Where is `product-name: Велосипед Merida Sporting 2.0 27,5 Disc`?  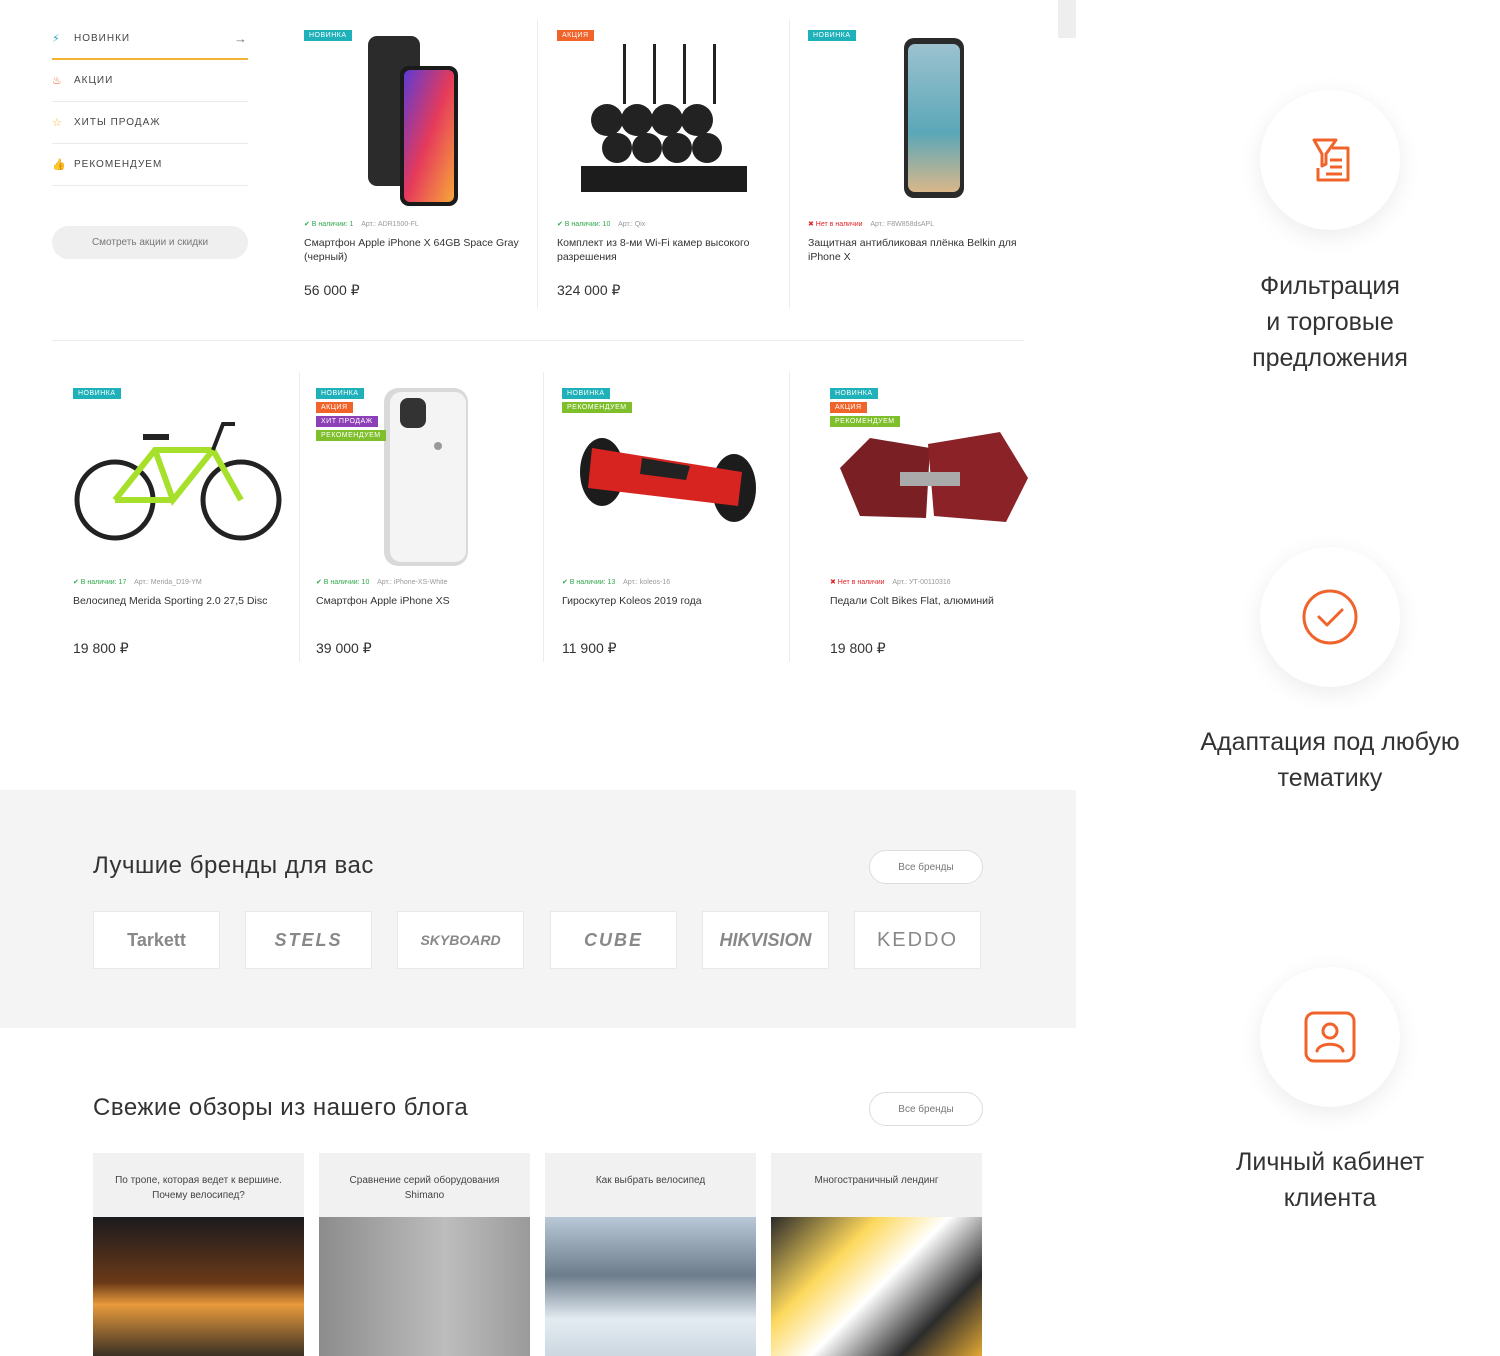 product-name: Велосипед Merida Sporting 2.0 27,5 Disc is located at coordinates (178, 609).